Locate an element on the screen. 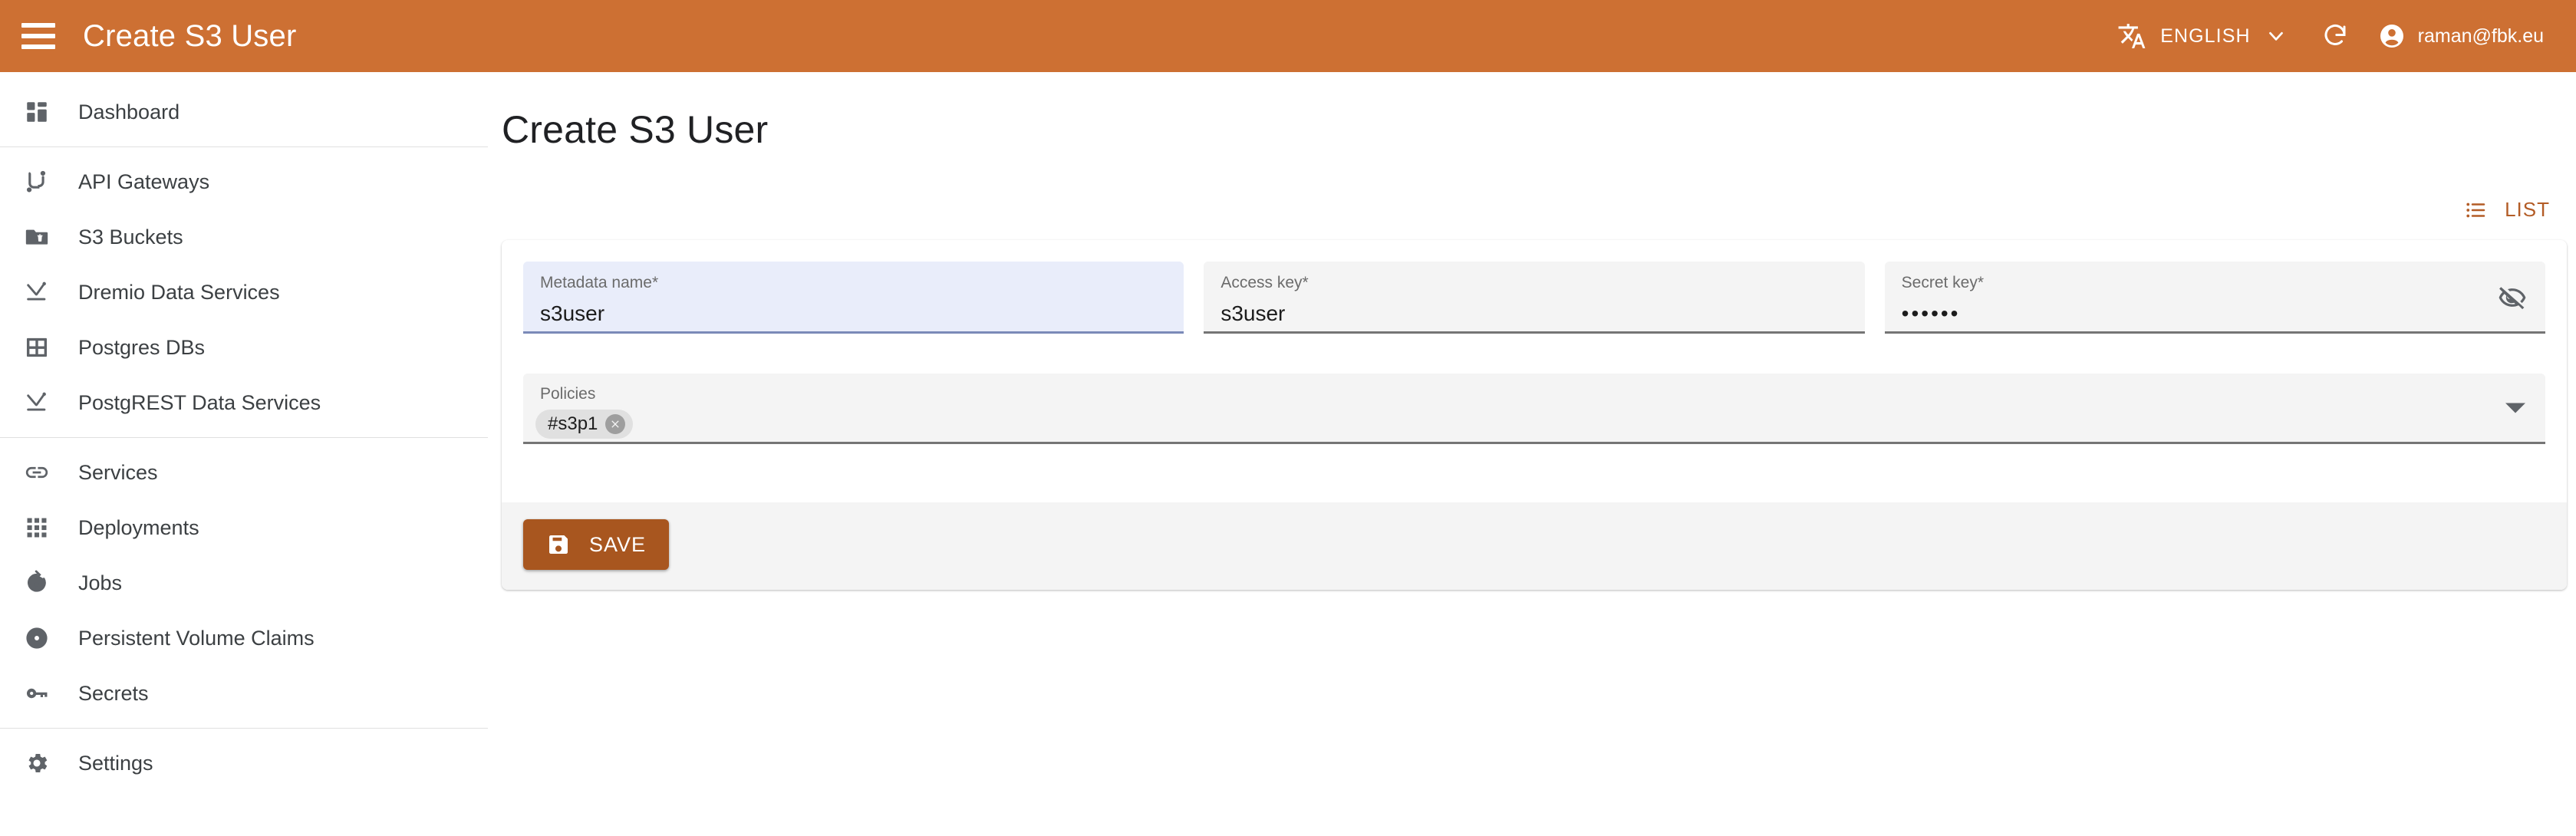 The image size is (2576, 836). save-floppy-icon is located at coordinates (558, 544).